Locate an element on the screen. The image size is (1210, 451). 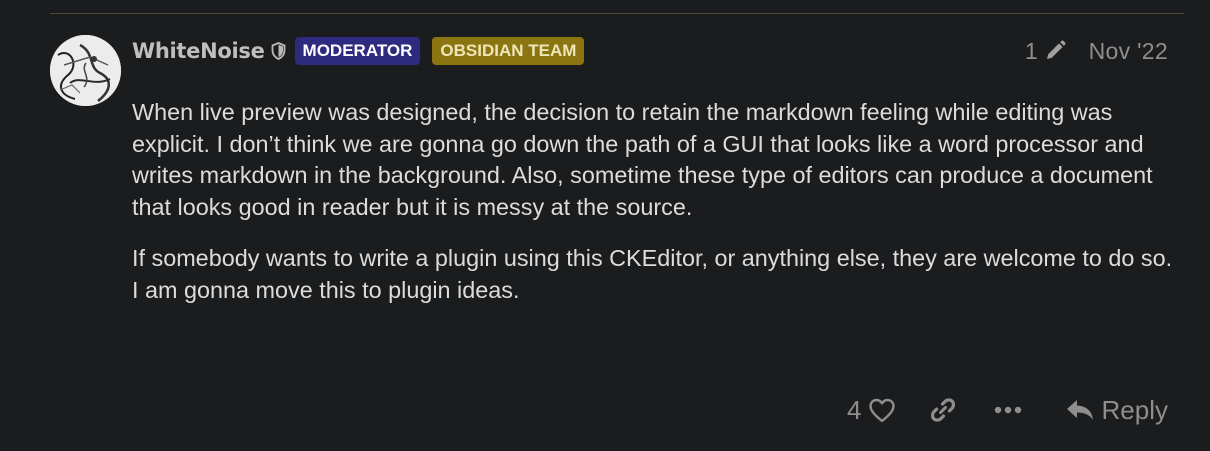
reply-button: Reply is located at coordinates (1116, 410).